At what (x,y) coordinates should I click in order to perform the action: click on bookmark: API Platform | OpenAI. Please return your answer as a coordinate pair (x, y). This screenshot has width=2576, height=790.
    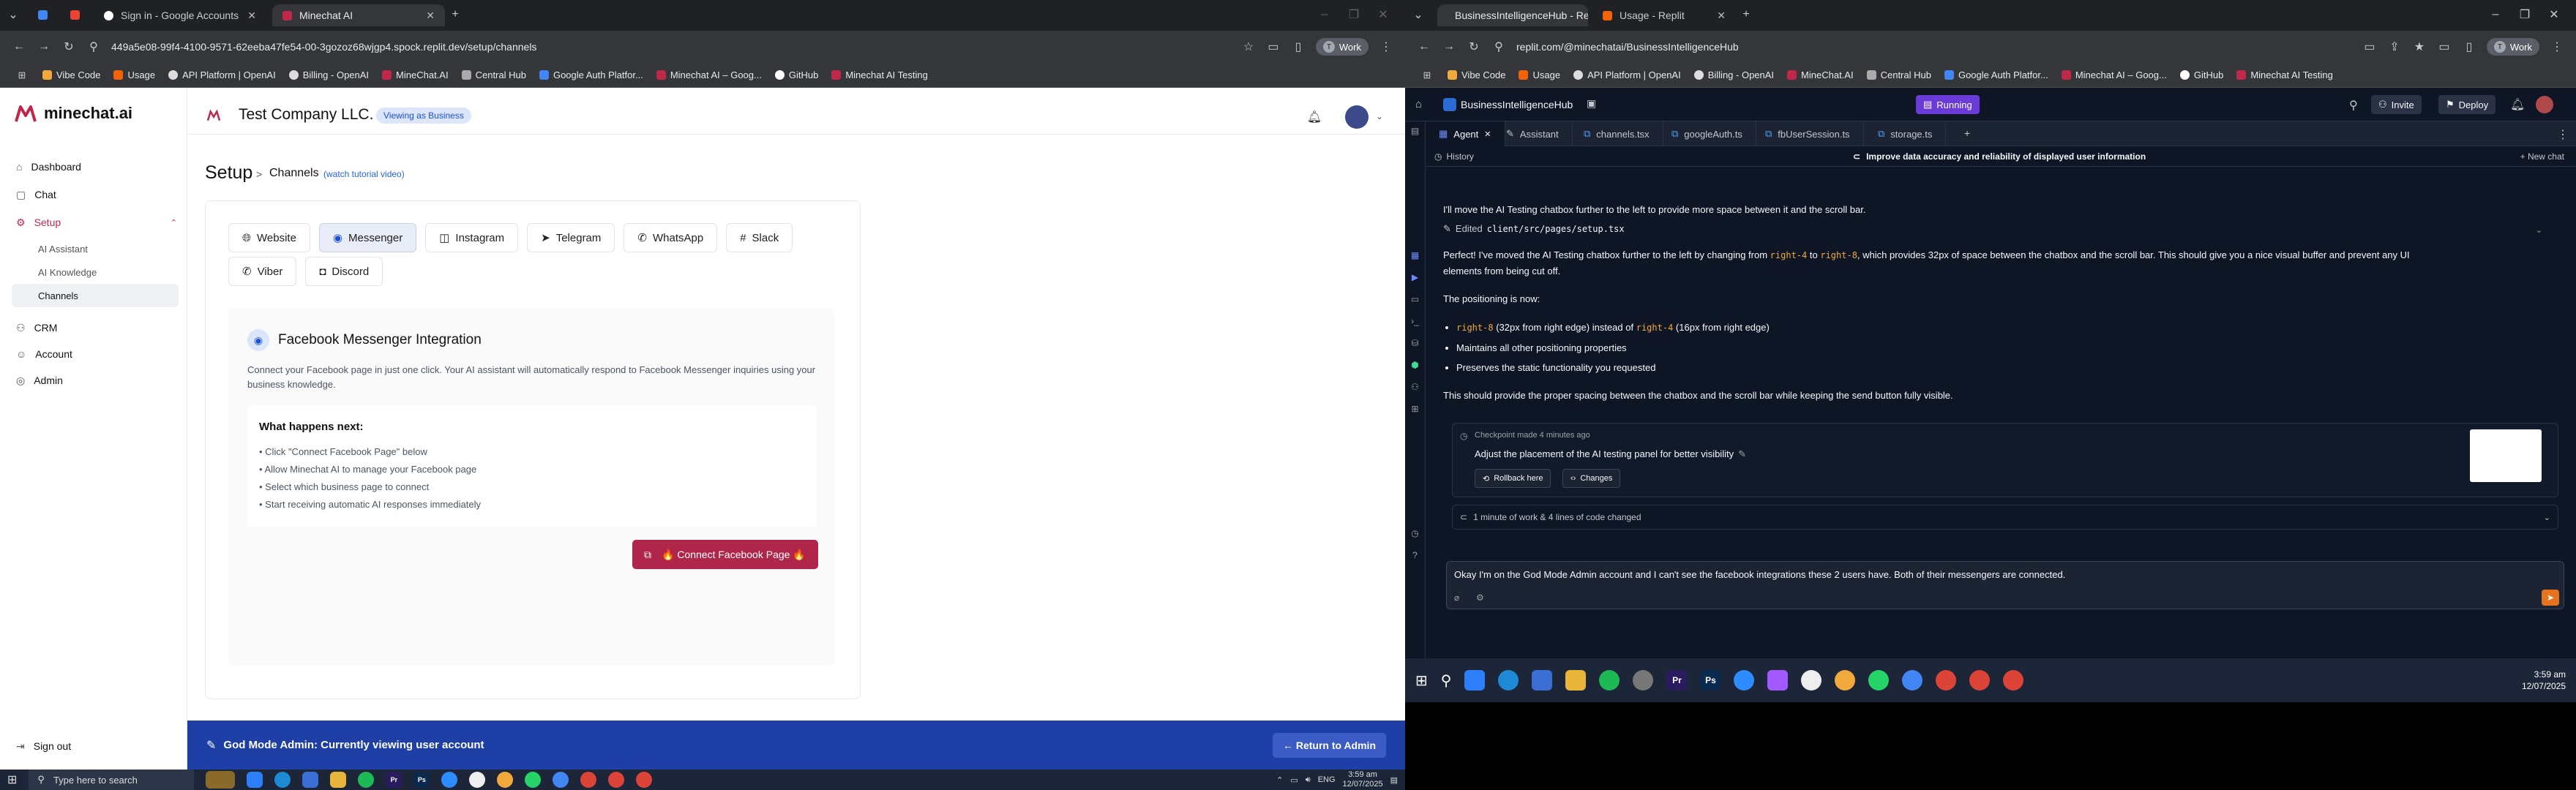
    Looking at the image, I should click on (222, 74).